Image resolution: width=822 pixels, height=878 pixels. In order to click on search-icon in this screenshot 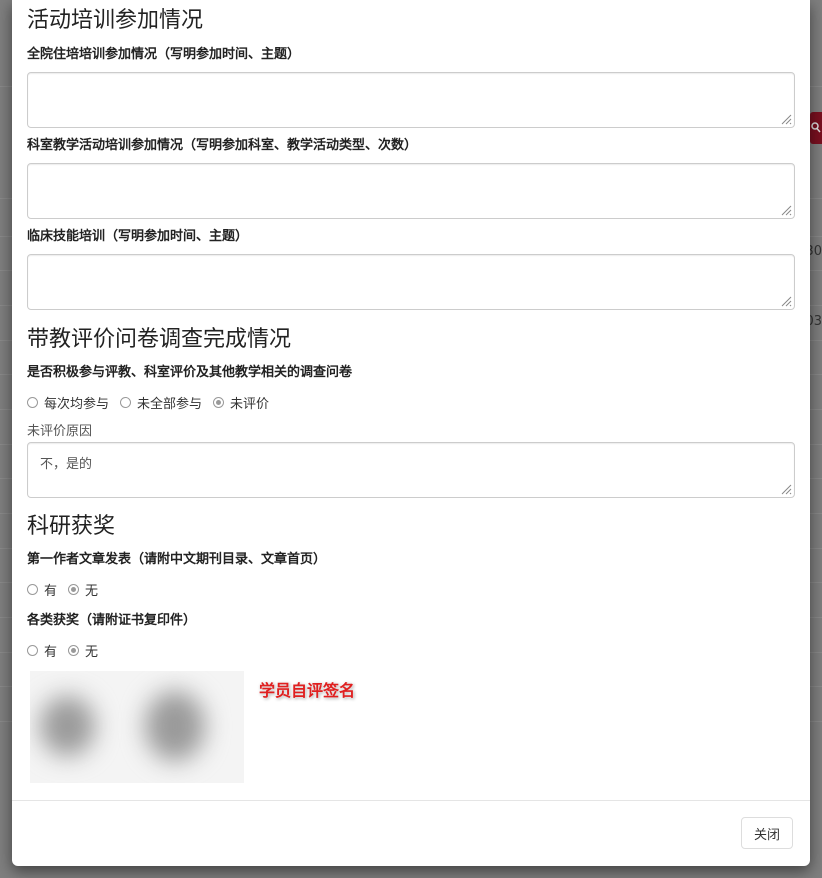, I will do `click(816, 127)`.